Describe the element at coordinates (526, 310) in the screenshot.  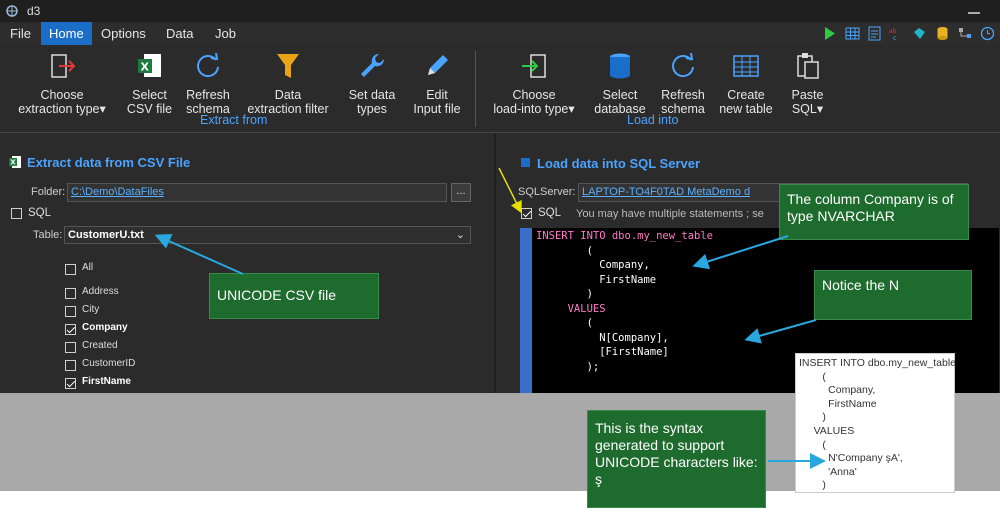
I see `editor-gutter` at that location.